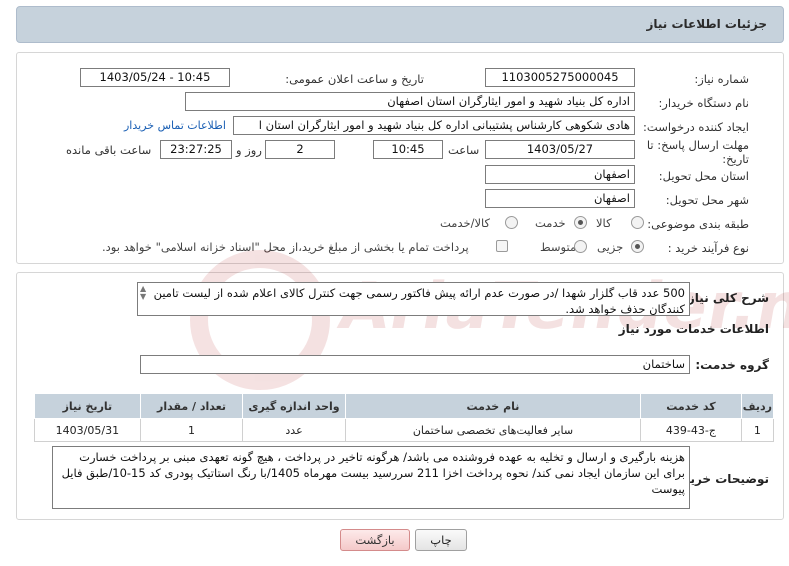 This screenshot has height=566, width=789. I want to click on deadline-date-field: 1403/05/27, so click(560, 149).